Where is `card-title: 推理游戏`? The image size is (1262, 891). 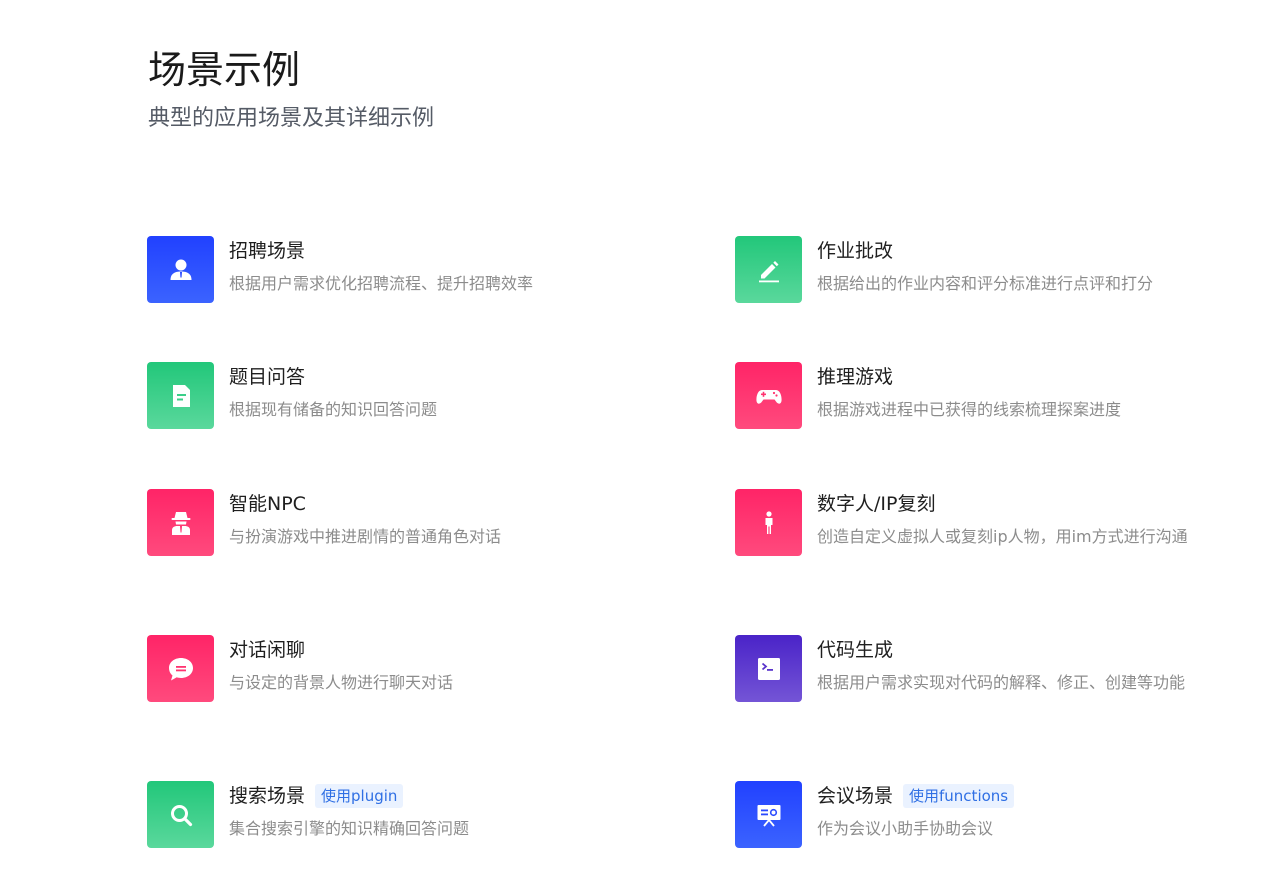 card-title: 推理游戏 is located at coordinates (855, 377).